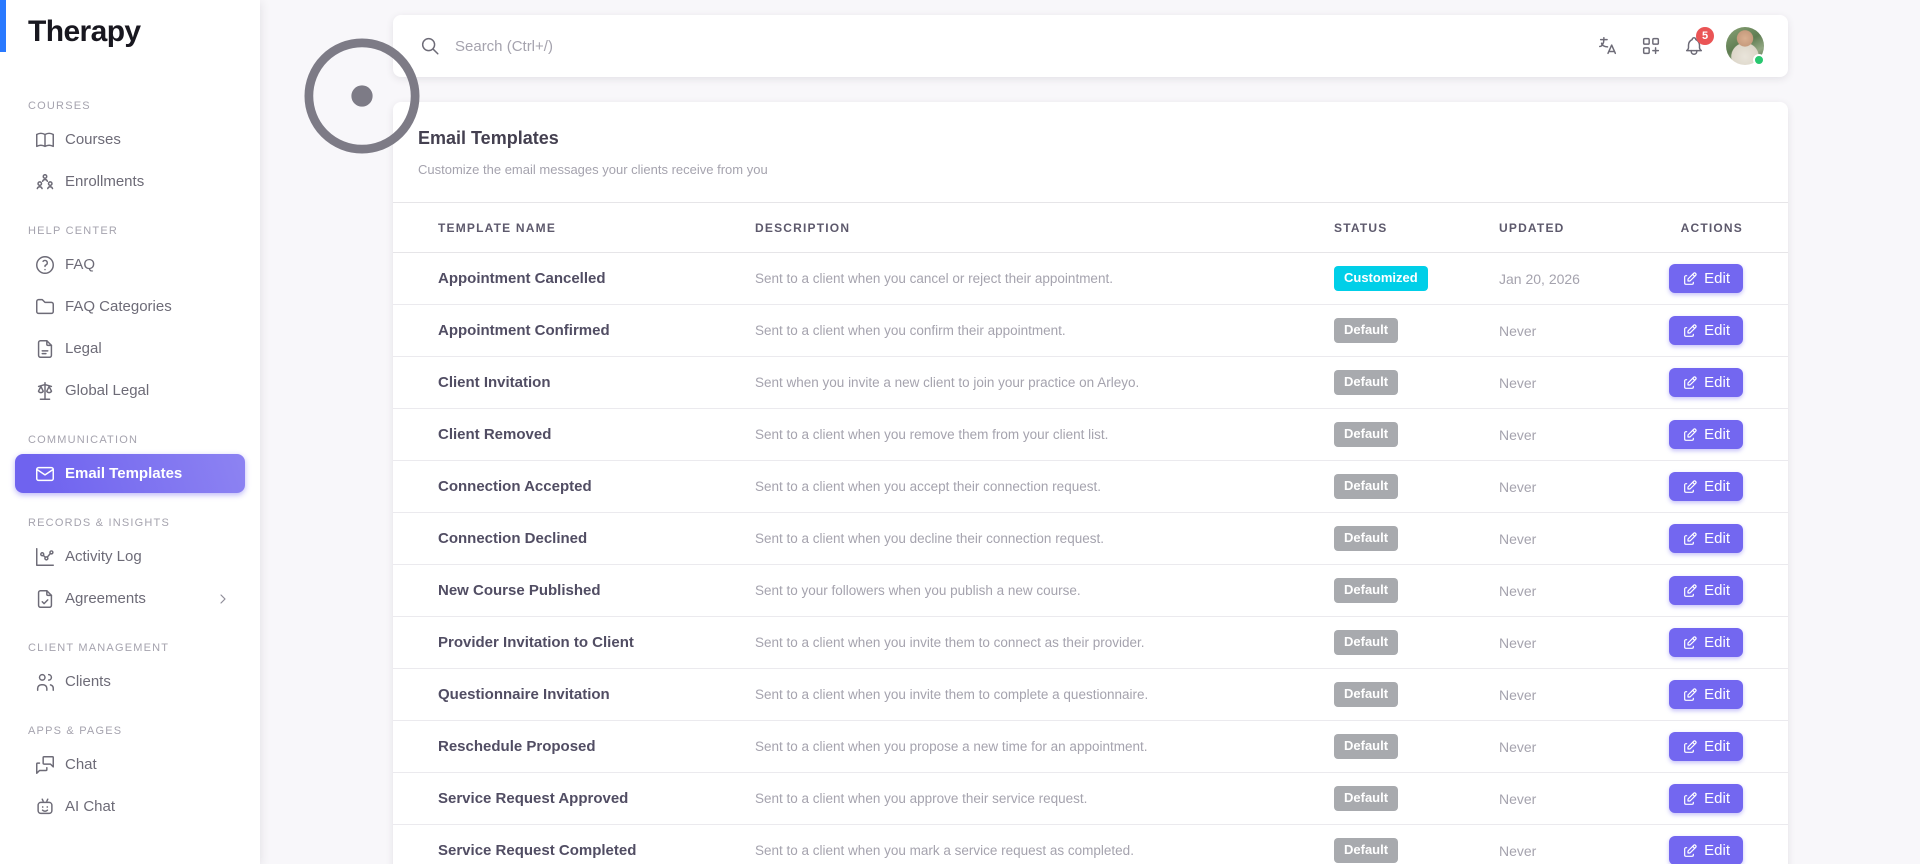 This screenshot has height=864, width=1920. Describe the element at coordinates (45, 265) in the screenshot. I see `help-circle-icon` at that location.